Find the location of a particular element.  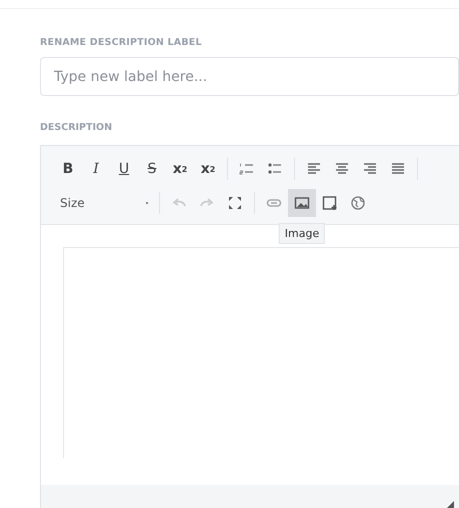

format-button: U is located at coordinates (124, 169).